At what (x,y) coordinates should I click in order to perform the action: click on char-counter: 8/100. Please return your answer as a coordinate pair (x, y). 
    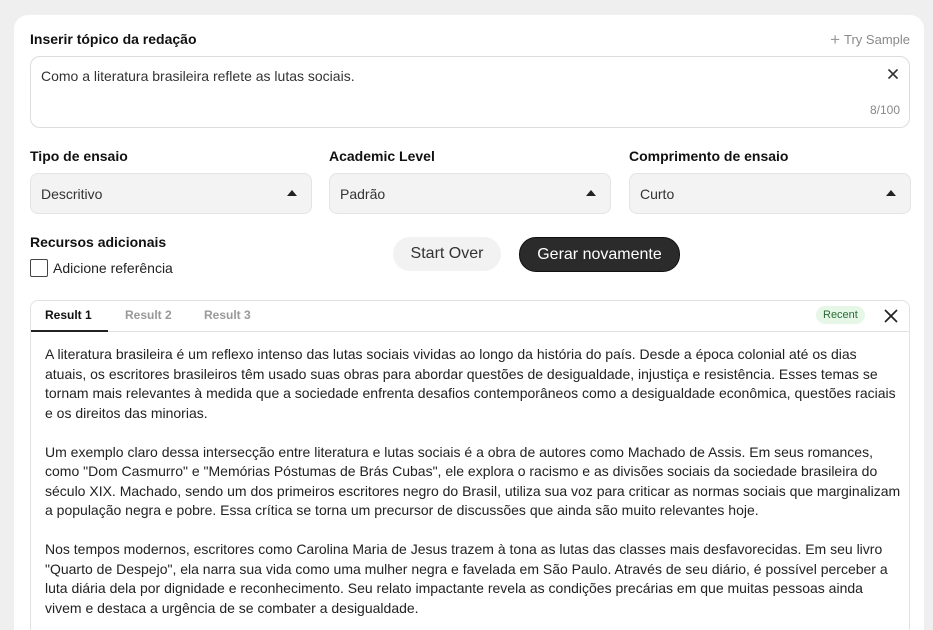
    Looking at the image, I should click on (884, 110).